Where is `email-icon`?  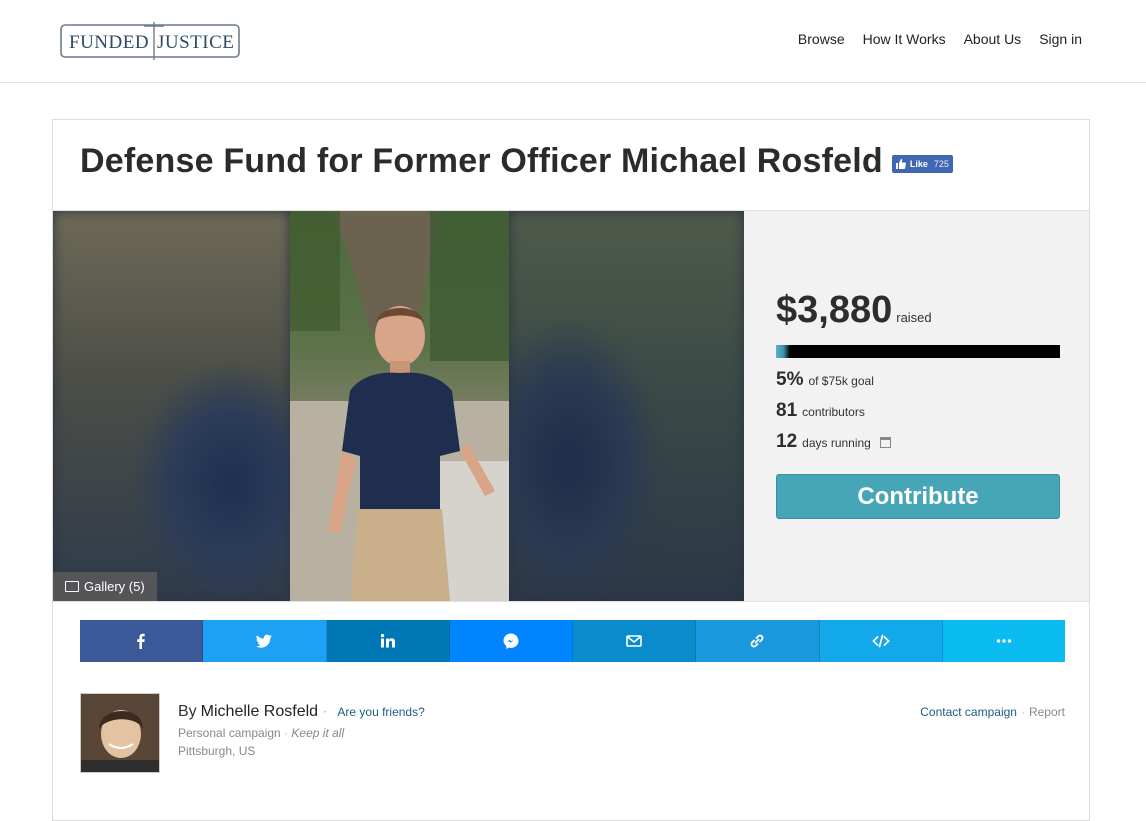 email-icon is located at coordinates (634, 641).